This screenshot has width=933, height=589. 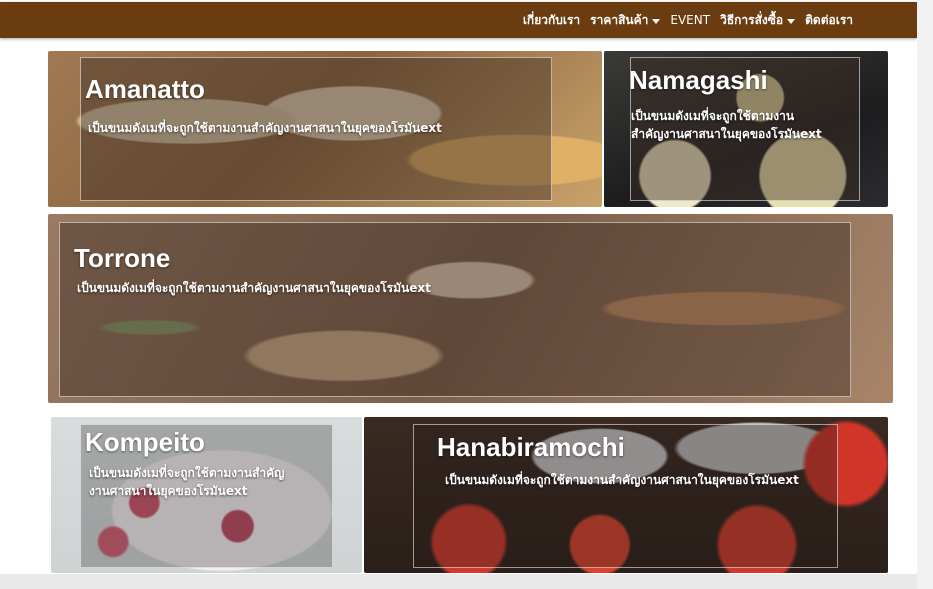 I want to click on nav-item-how-to-order: วิธีการสั่งซื้อ, so click(x=758, y=20).